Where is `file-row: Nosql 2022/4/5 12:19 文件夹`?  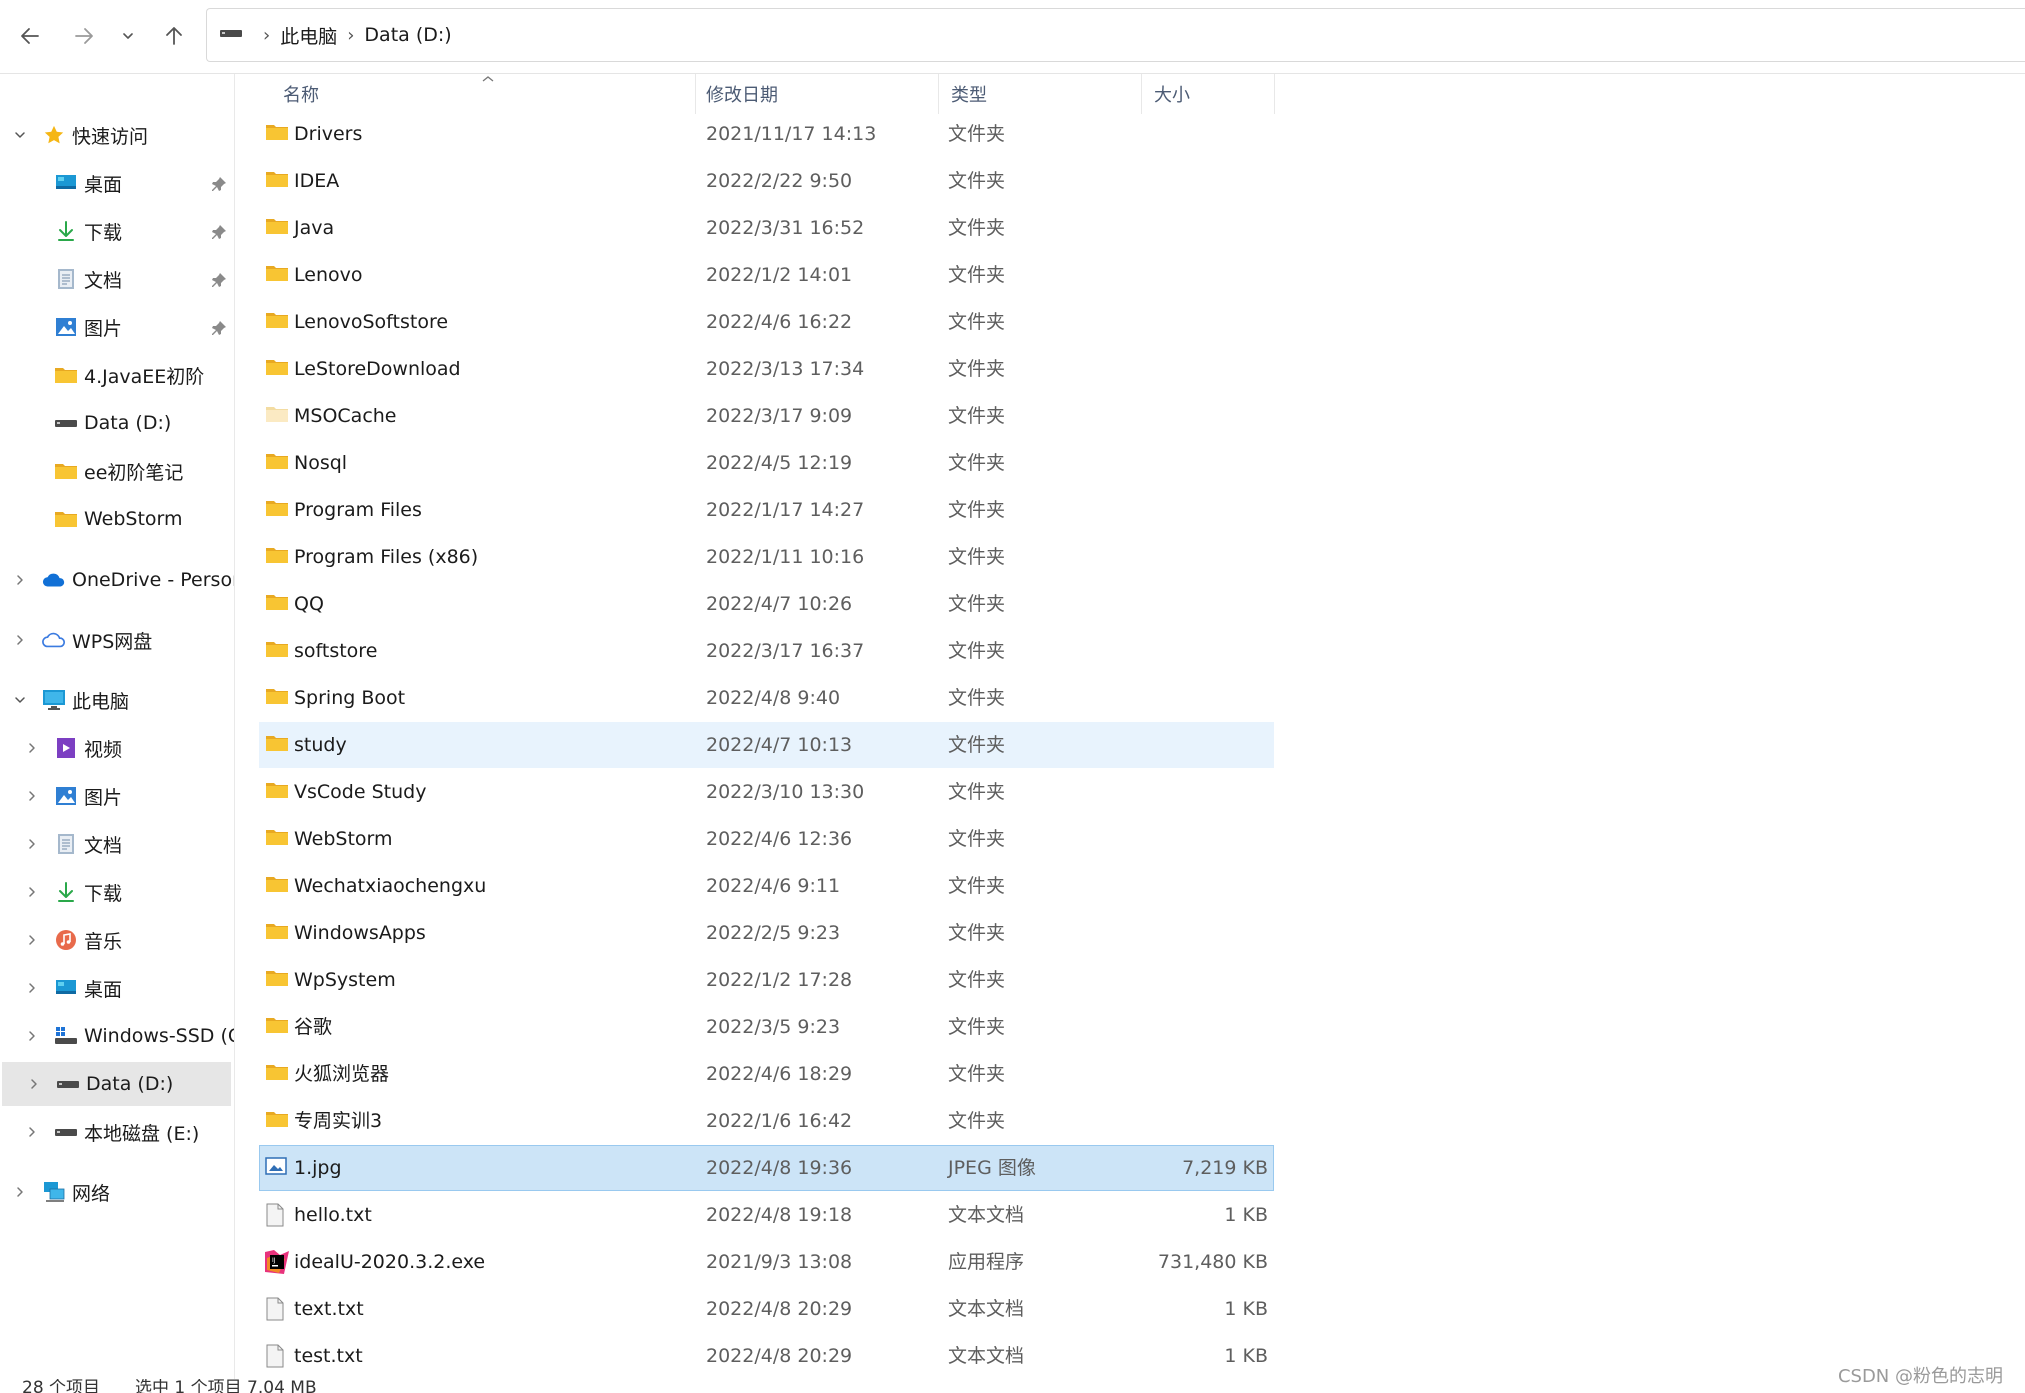 file-row: Nosql 2022/4/5 12:19 文件夹 is located at coordinates (766, 463).